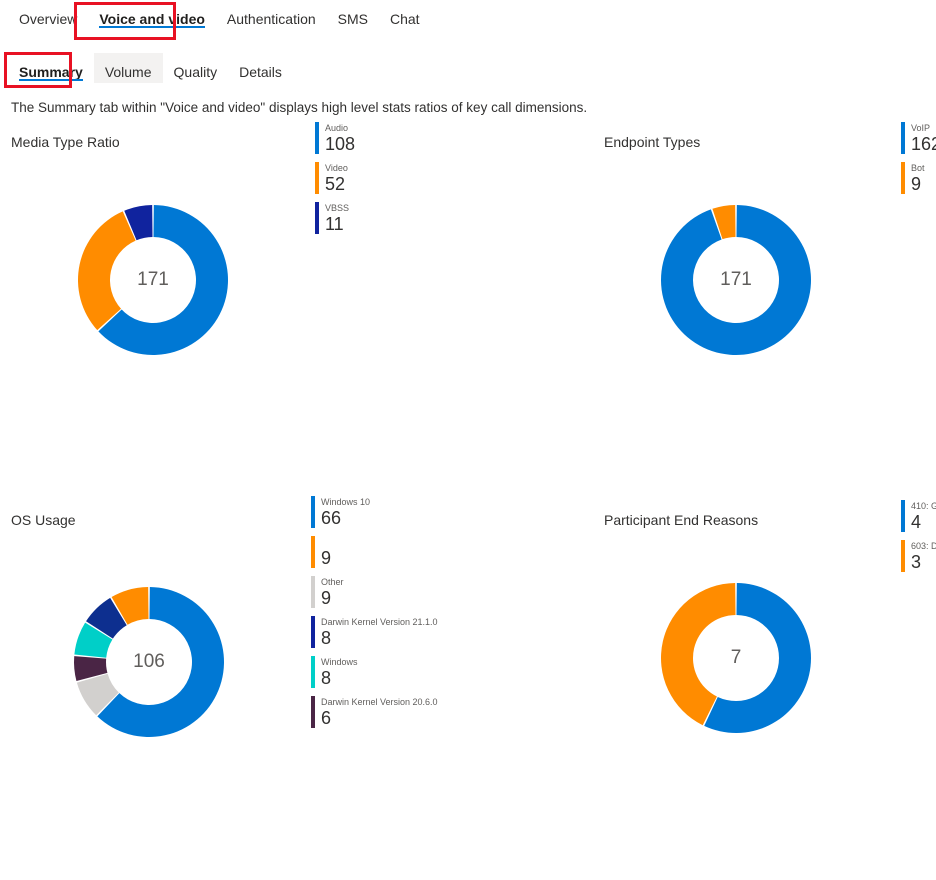 The image size is (936, 880). I want to click on legend-item: Bot 9, so click(918, 178).